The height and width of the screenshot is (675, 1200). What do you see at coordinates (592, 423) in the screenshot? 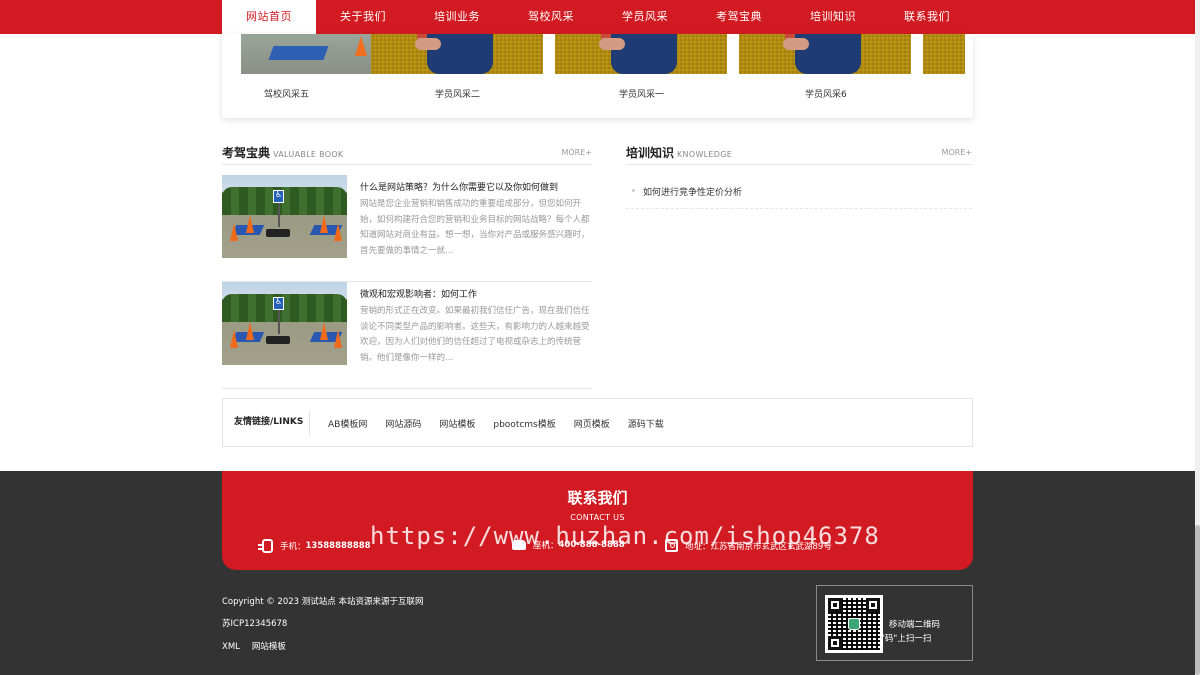
I see `friend-link: 网页模板` at bounding box center [592, 423].